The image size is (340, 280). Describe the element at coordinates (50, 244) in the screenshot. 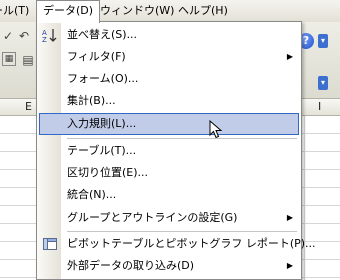

I see `pivot-table-icon` at that location.